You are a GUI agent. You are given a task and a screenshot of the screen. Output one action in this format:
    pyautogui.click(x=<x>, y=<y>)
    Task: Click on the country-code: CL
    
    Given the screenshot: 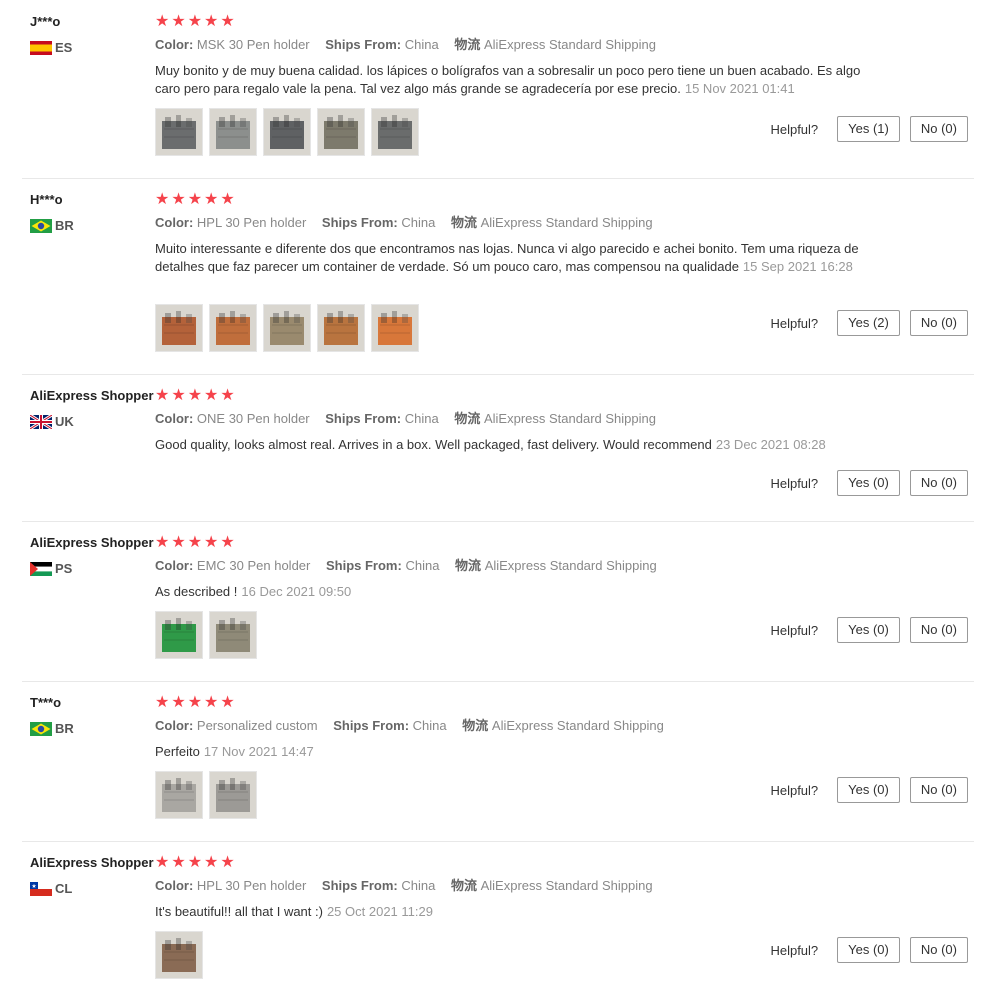 What is the action you would take?
    pyautogui.click(x=64, y=888)
    